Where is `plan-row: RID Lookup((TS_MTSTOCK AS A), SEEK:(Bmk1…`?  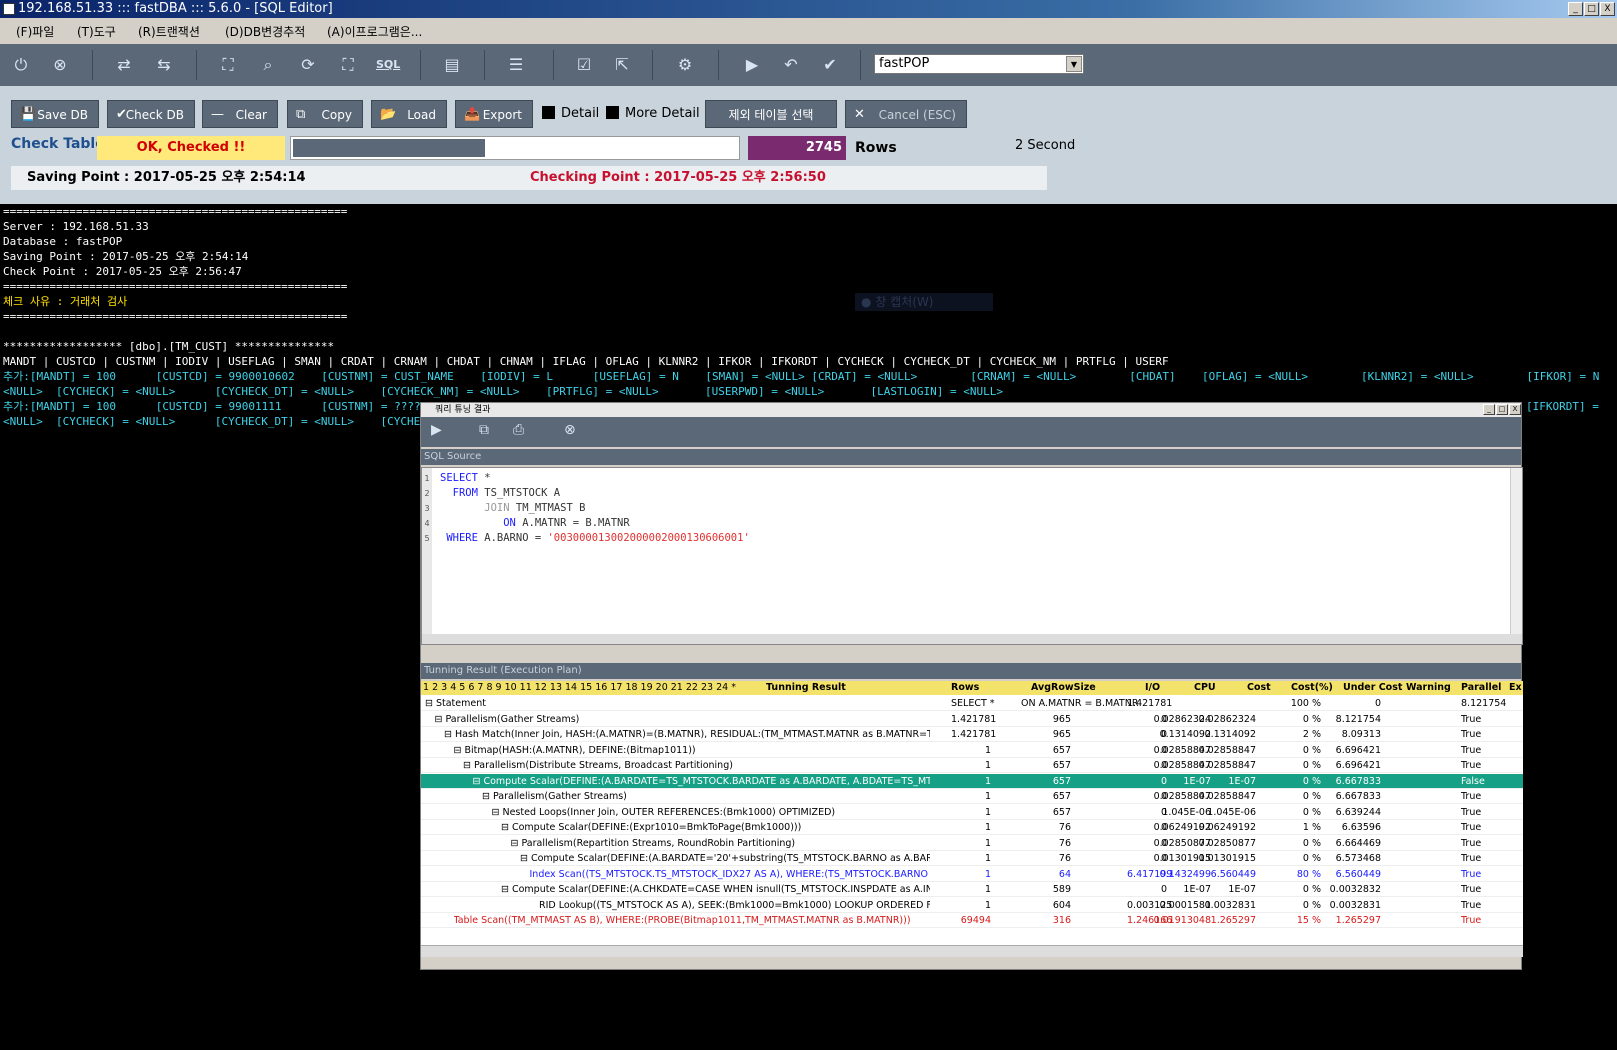
plan-row: RID Lookup((TS_MTSTOCK AS A), SEEK:(Bmk1… is located at coordinates (972, 905).